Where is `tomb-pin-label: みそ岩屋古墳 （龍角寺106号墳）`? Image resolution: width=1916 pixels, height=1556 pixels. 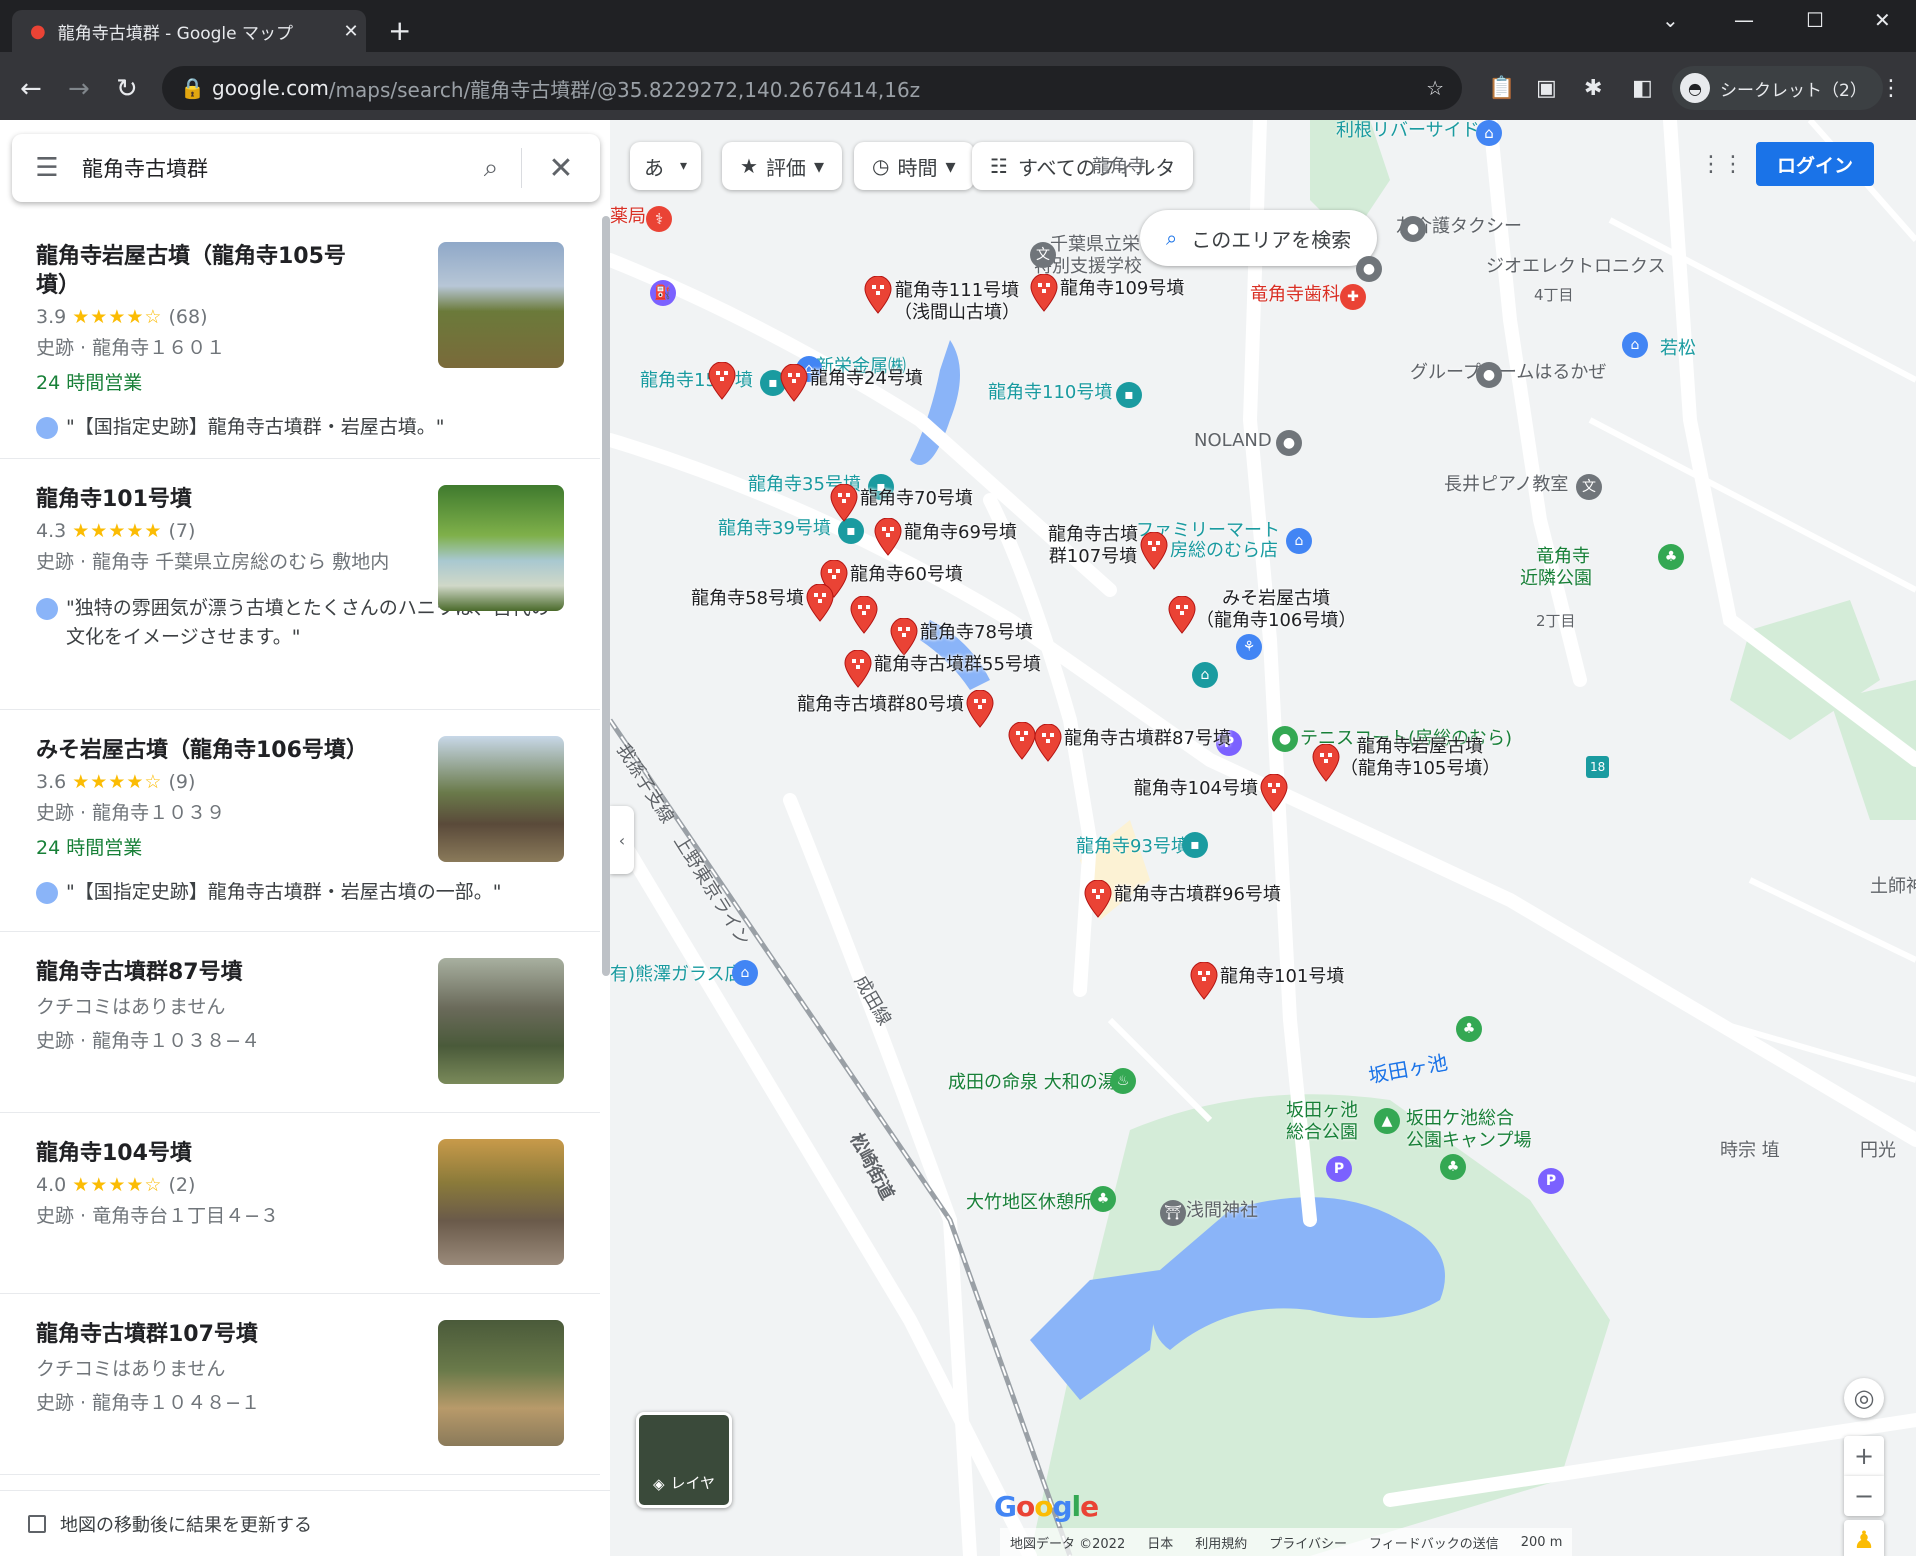 tomb-pin-label: みそ岩屋古墳 （龍角寺106号墳） is located at coordinates (1276, 610).